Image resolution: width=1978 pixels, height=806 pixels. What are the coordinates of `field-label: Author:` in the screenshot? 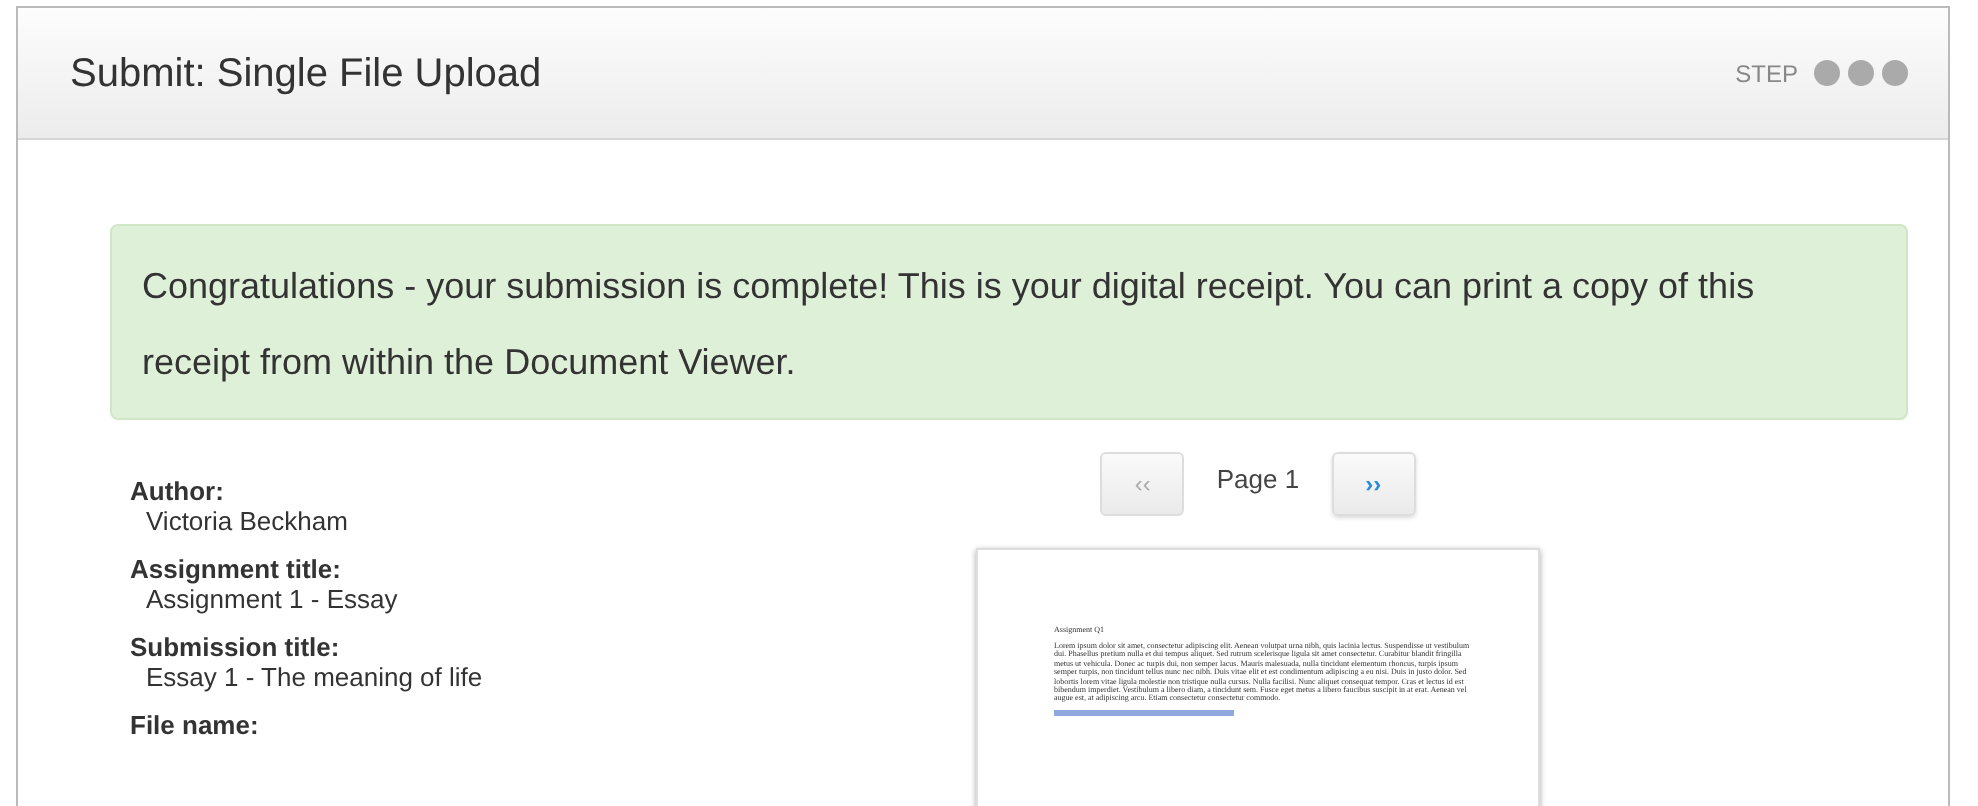 It's located at (178, 491).